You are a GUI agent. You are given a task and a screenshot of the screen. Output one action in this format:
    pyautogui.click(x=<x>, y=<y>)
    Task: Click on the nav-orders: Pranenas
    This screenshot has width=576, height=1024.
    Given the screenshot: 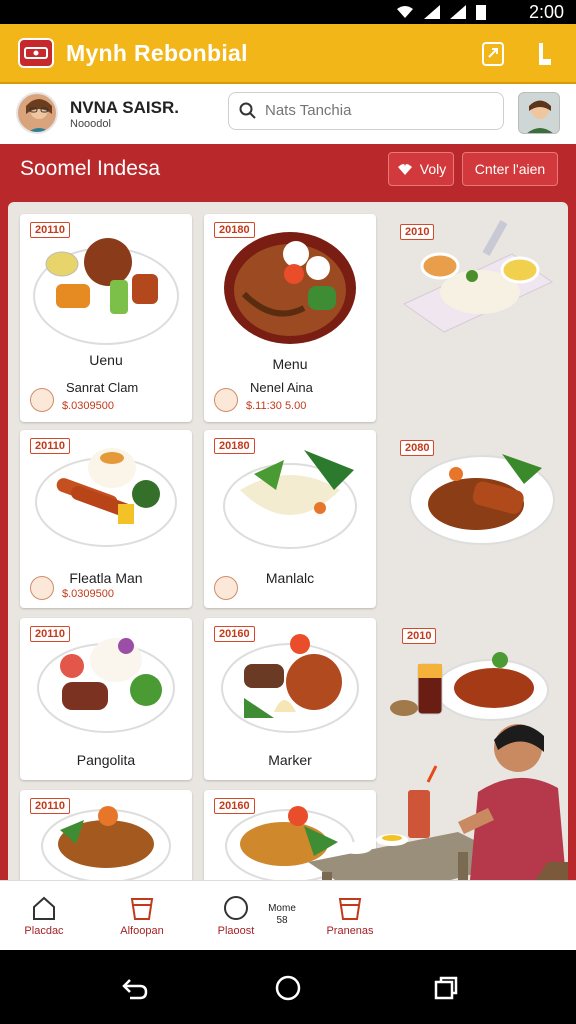 What is the action you would take?
    pyautogui.click(x=350, y=916)
    